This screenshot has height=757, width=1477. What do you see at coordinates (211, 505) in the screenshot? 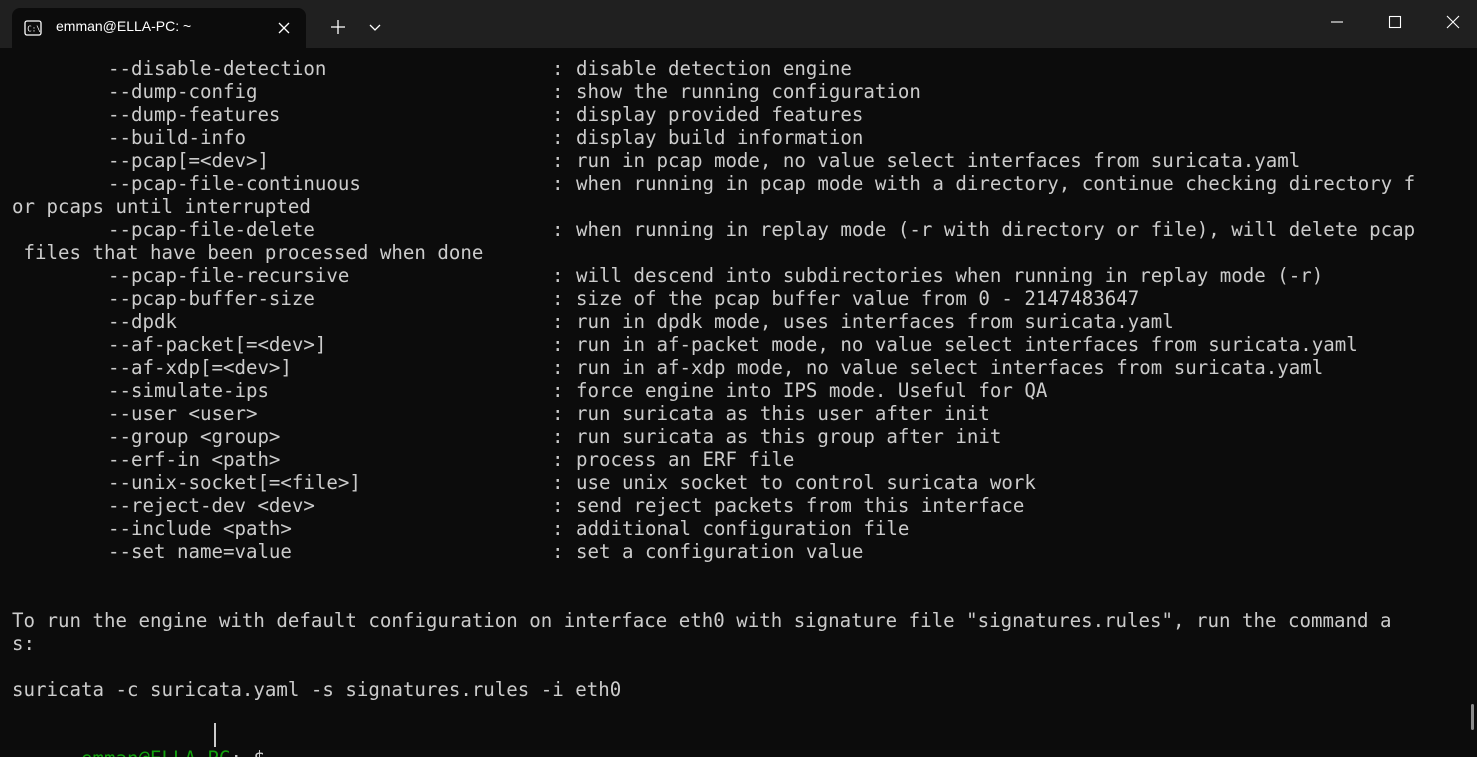
I see `option-name: --reject-dev <dev>` at bounding box center [211, 505].